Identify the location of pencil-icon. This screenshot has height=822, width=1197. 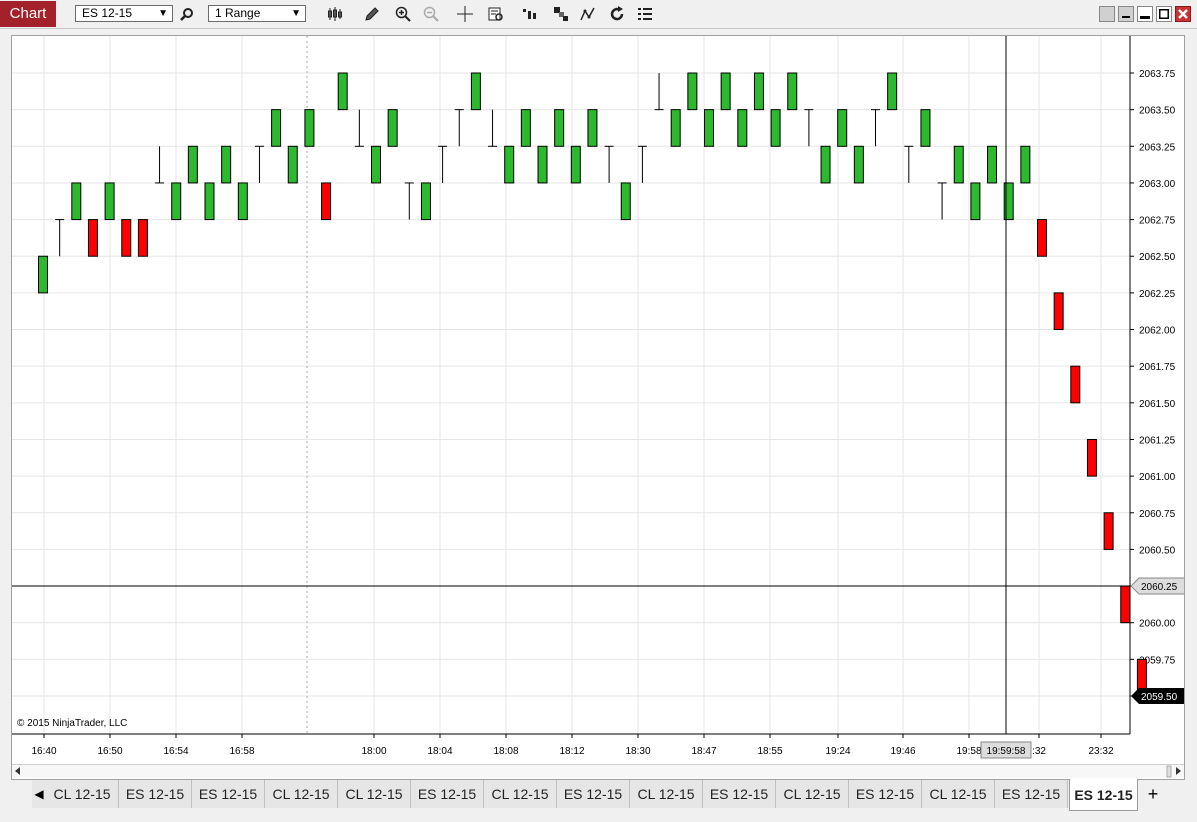
(372, 14).